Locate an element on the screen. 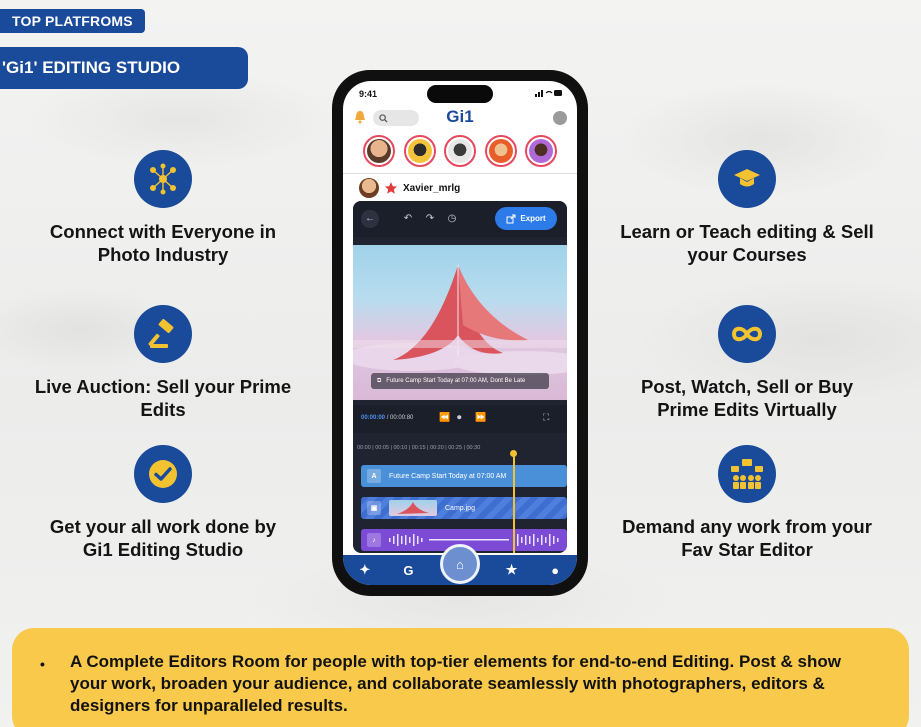  feature-auction-text: Live Auction: Sell your Prime Edits is located at coordinates (163, 398).